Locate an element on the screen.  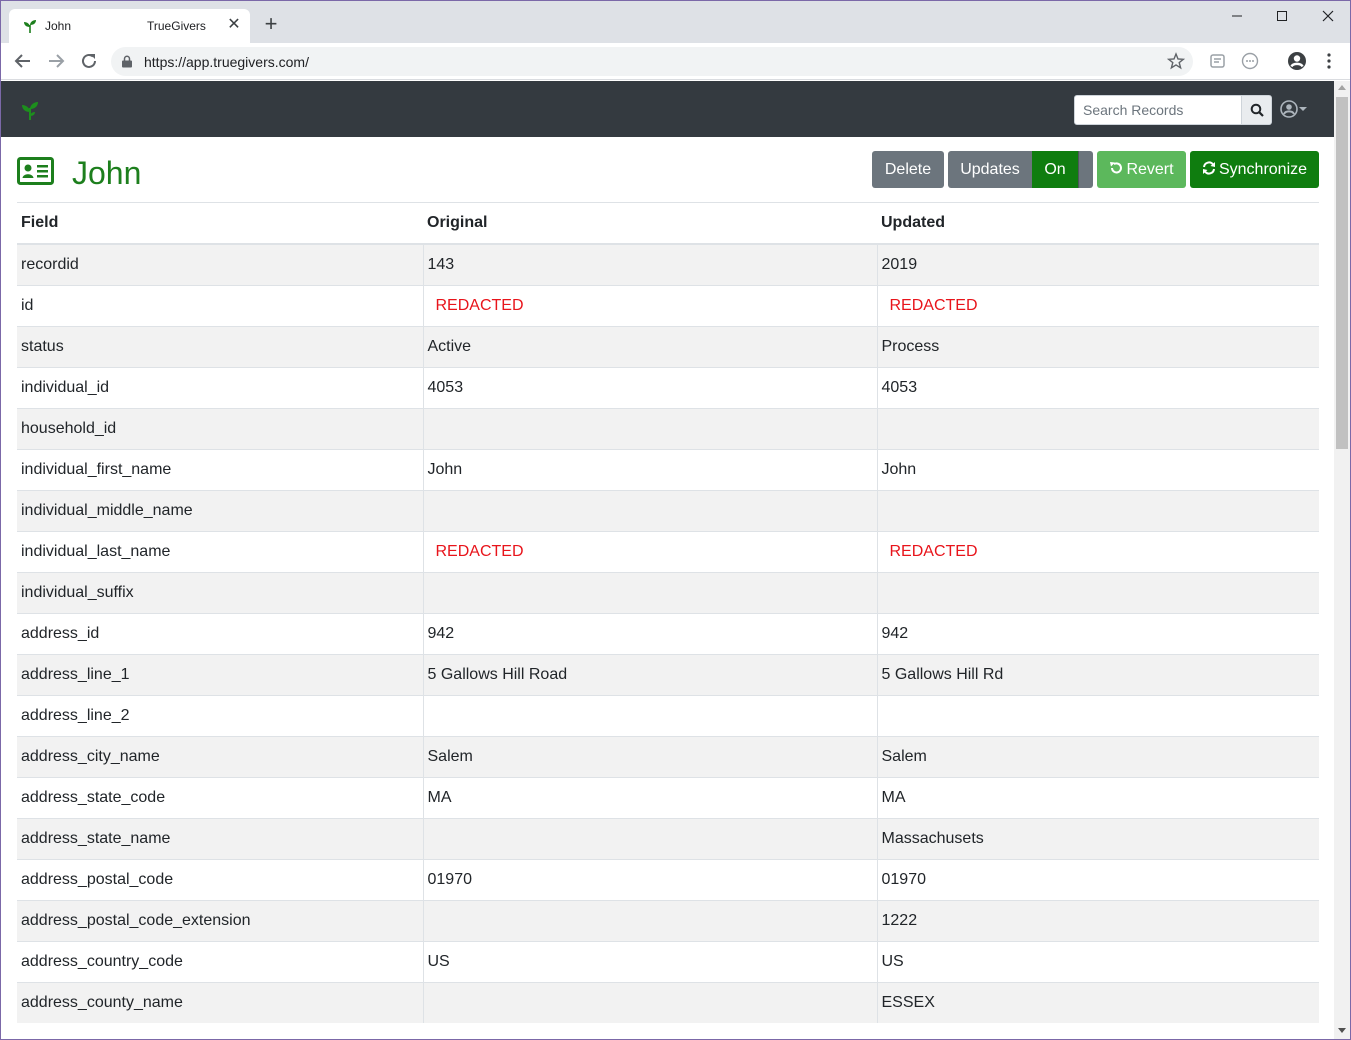
updated-cell is located at coordinates (1097, 715).